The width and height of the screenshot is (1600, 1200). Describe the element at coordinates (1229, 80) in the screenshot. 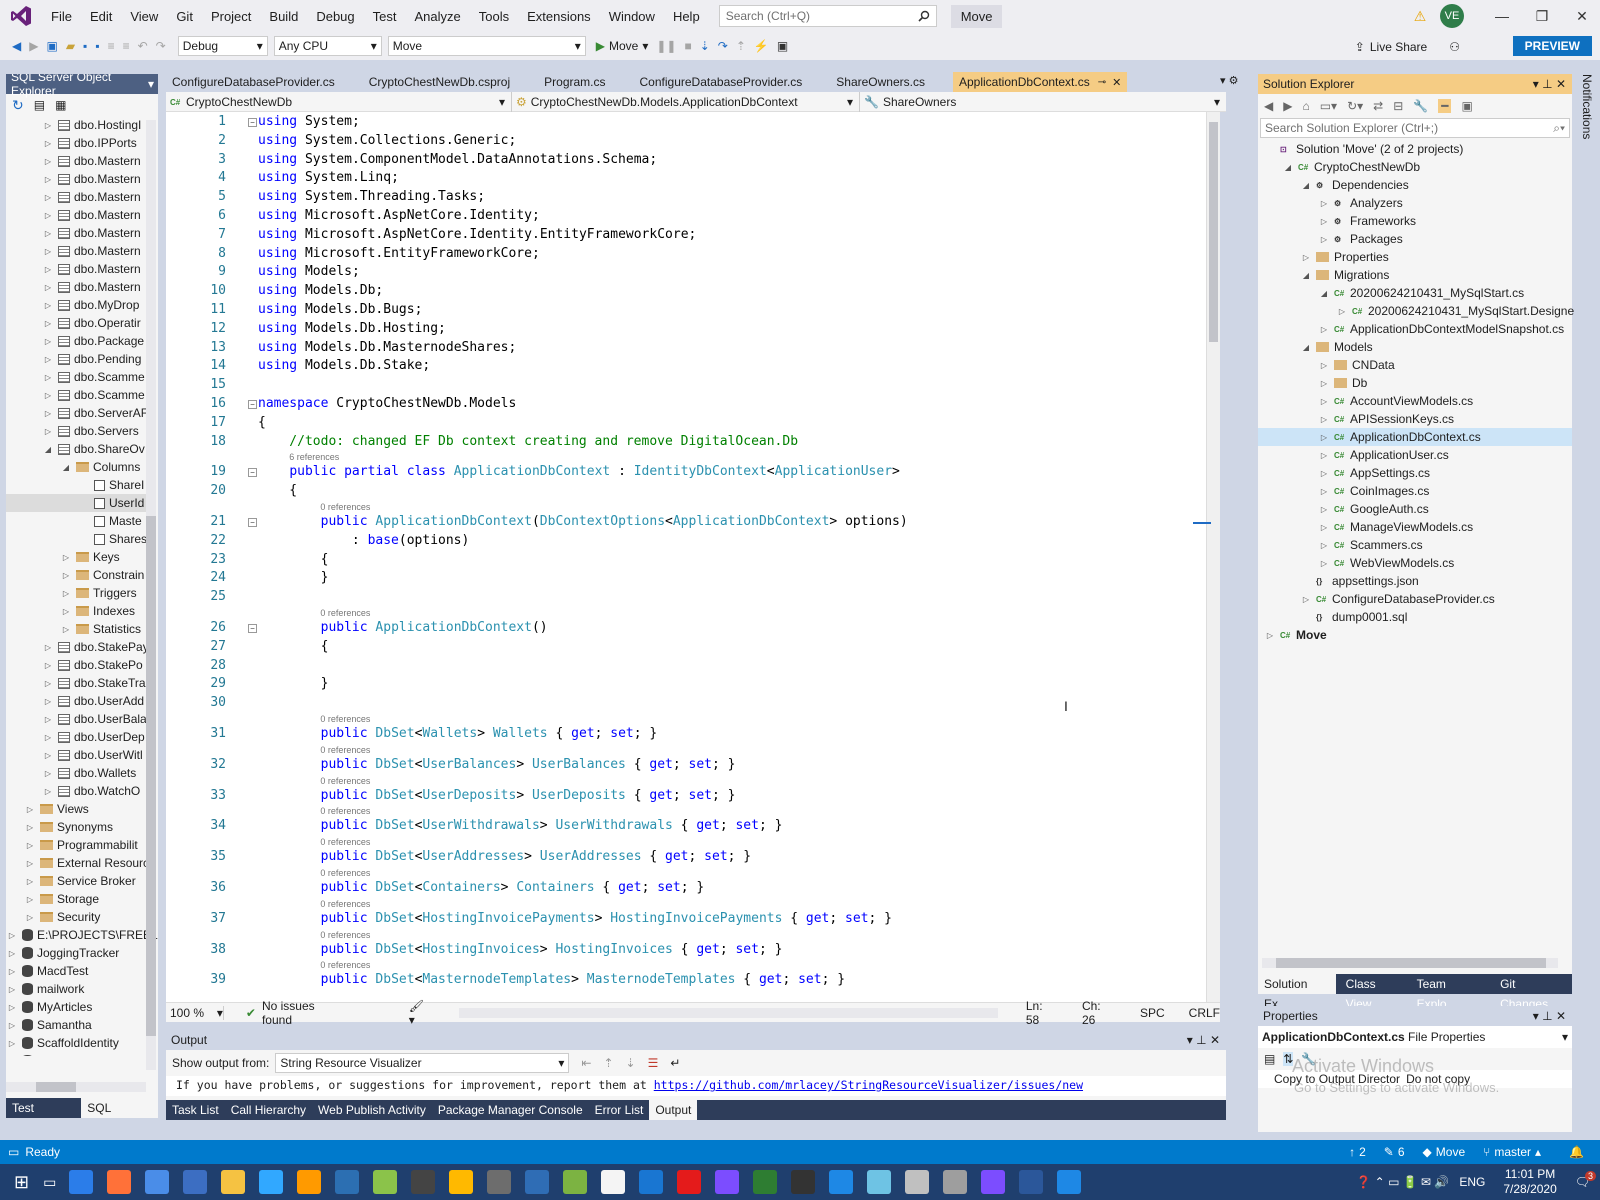

I see `tab-overflow-icon: ▾ ⚙` at that location.